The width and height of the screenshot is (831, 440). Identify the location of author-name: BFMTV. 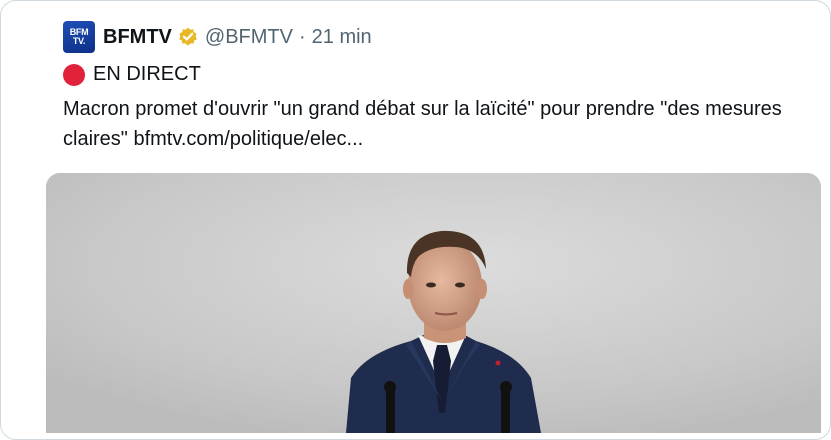
(137, 37).